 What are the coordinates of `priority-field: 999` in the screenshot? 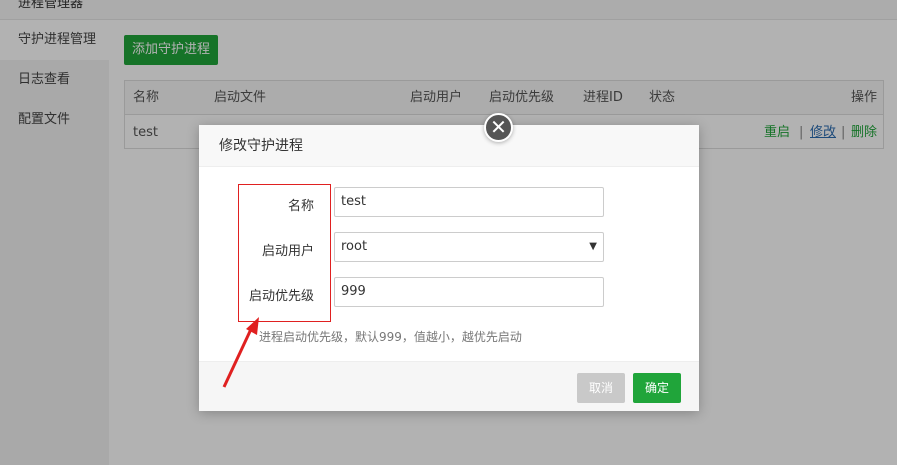 It's located at (469, 292).